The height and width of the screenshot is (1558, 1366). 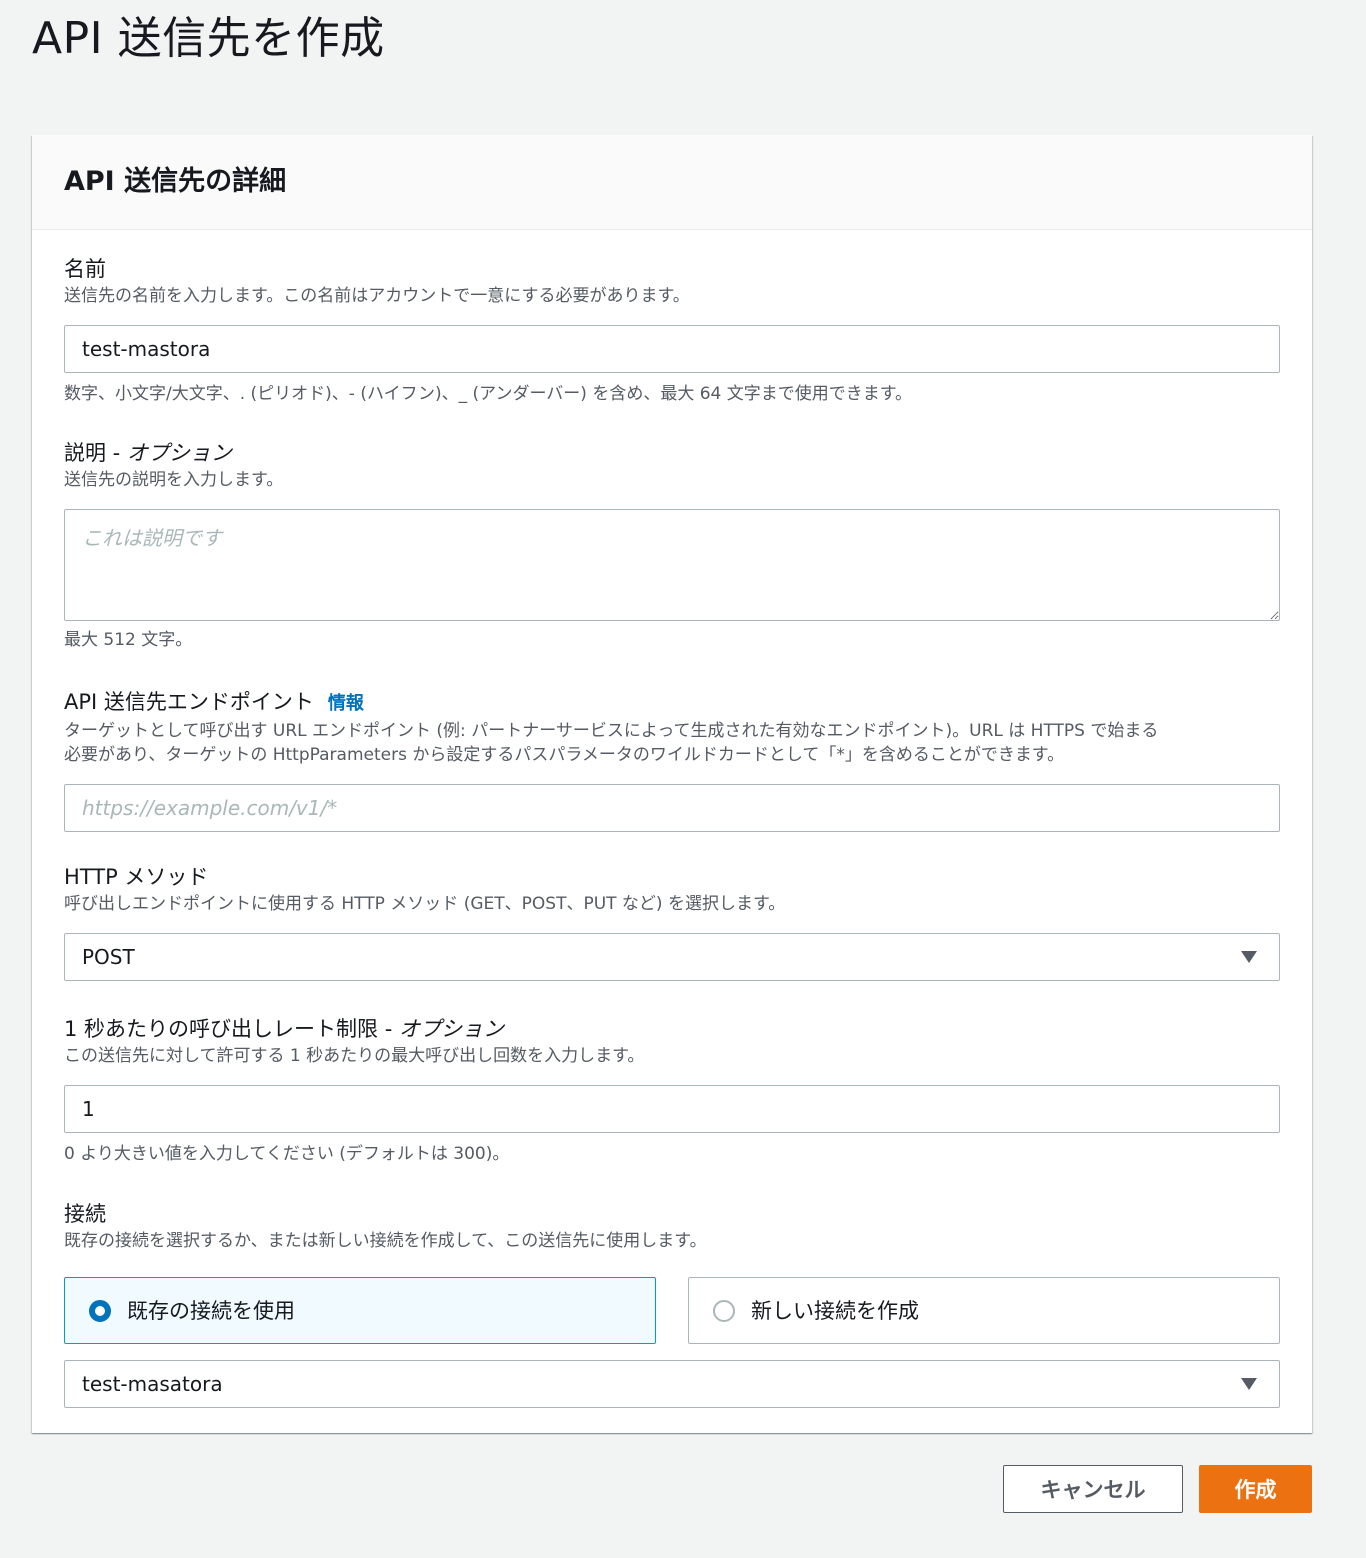 I want to click on endpoint-info-link: 情報, so click(x=346, y=703).